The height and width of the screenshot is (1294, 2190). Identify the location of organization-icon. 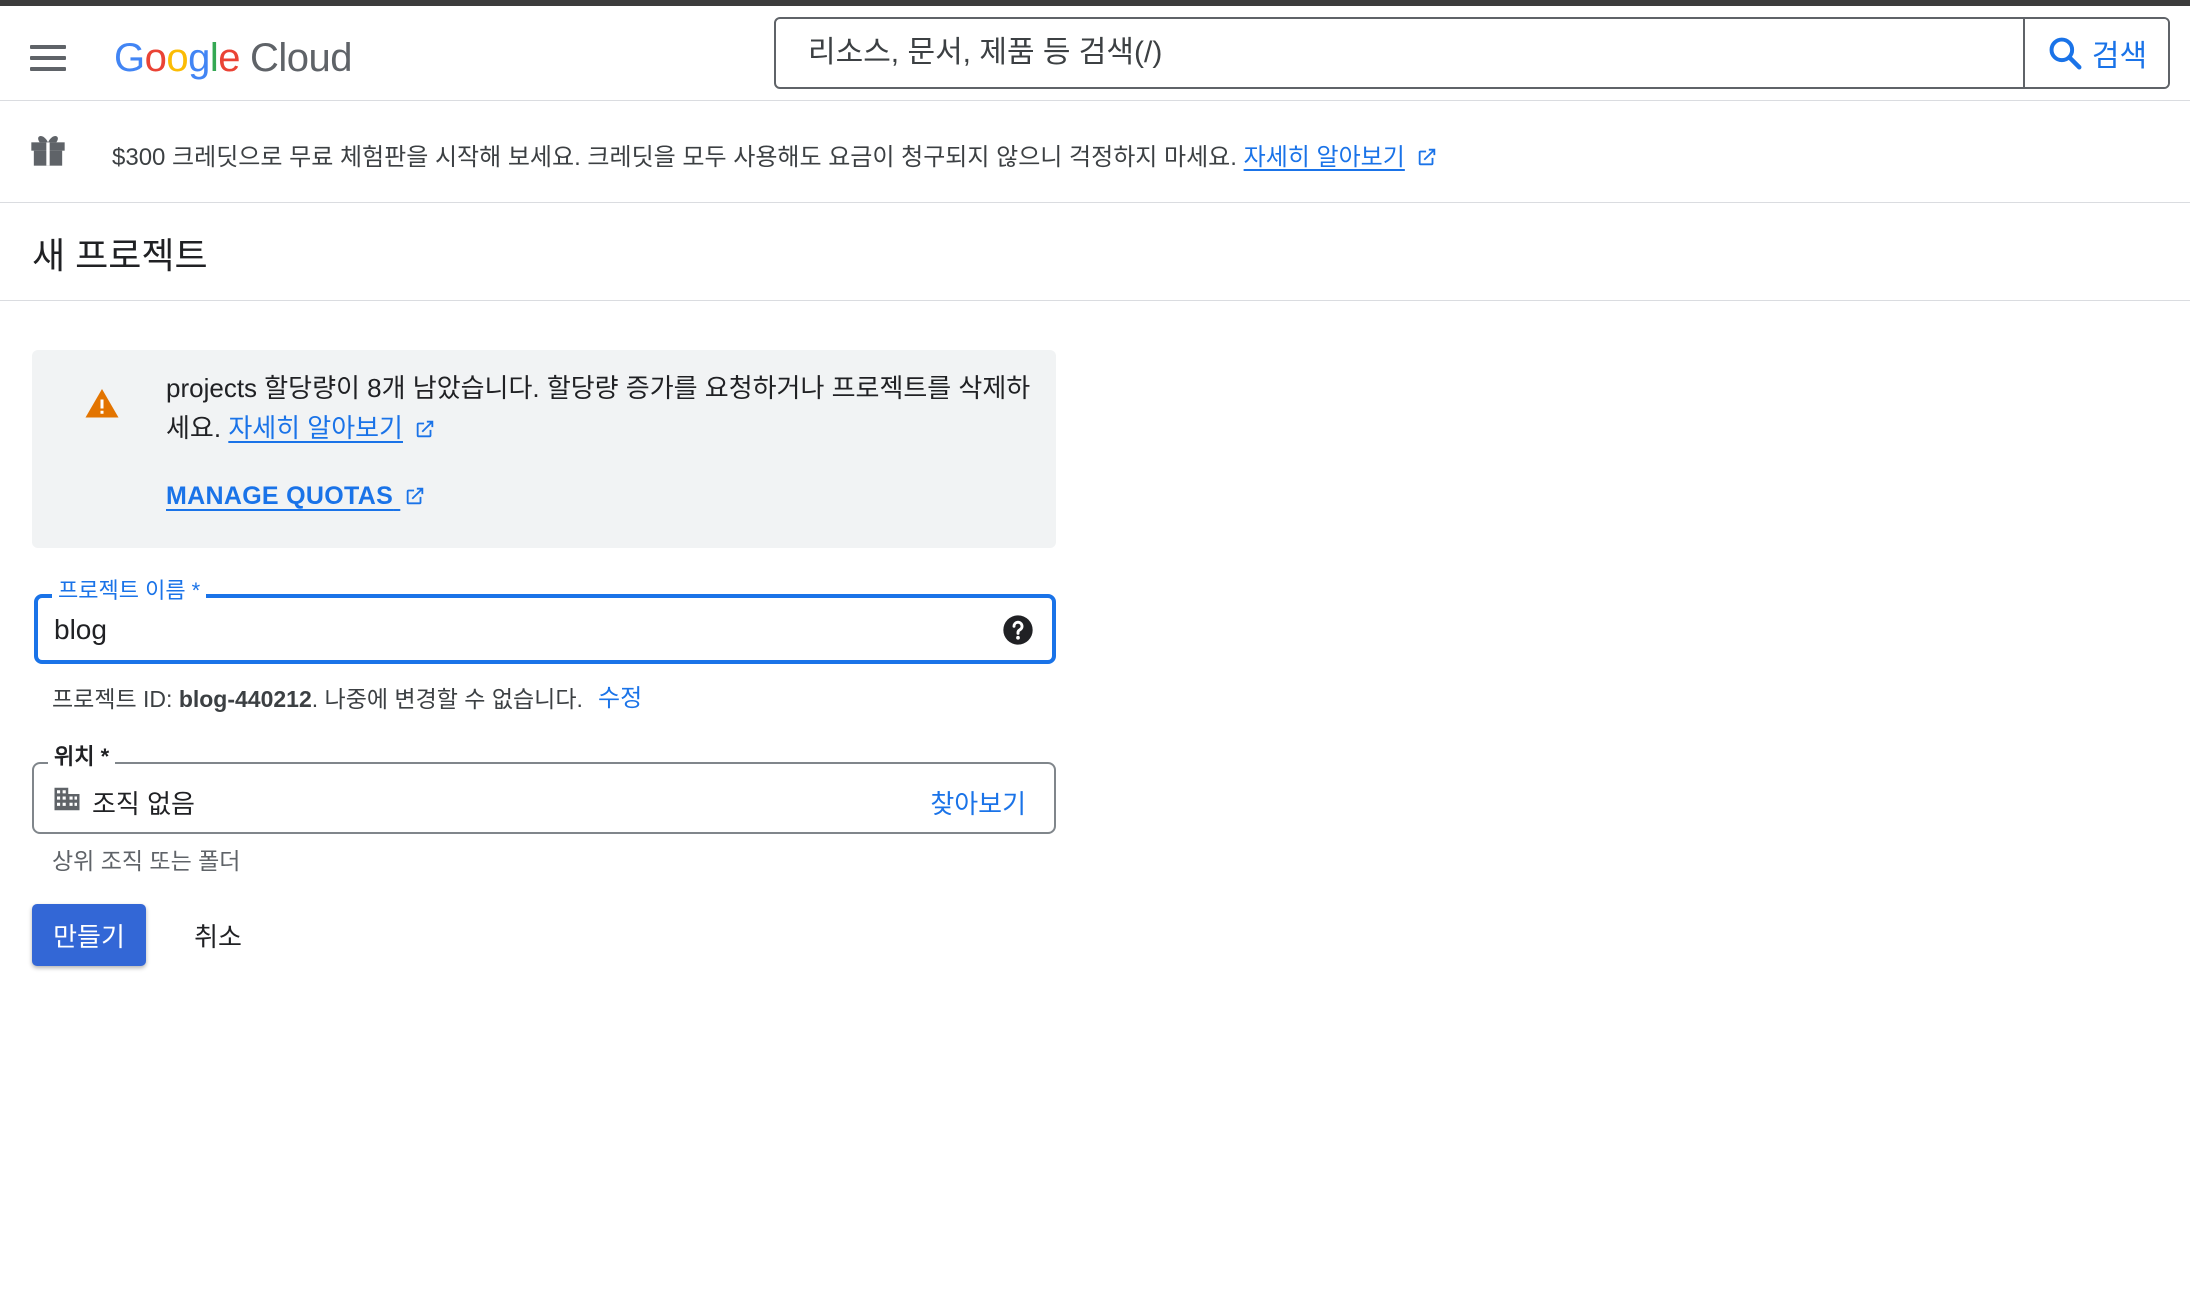
(67, 799).